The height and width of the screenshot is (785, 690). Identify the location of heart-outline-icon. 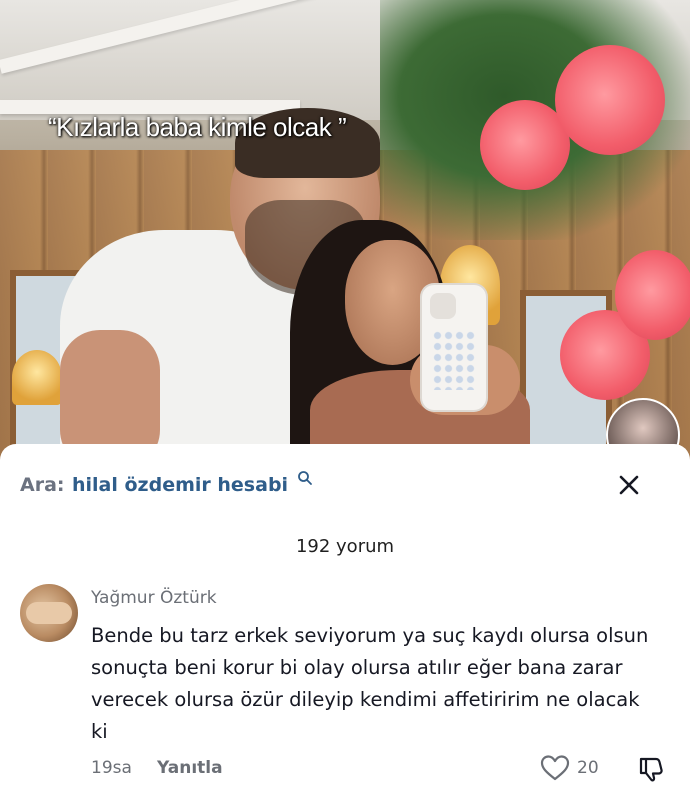
(555, 768).